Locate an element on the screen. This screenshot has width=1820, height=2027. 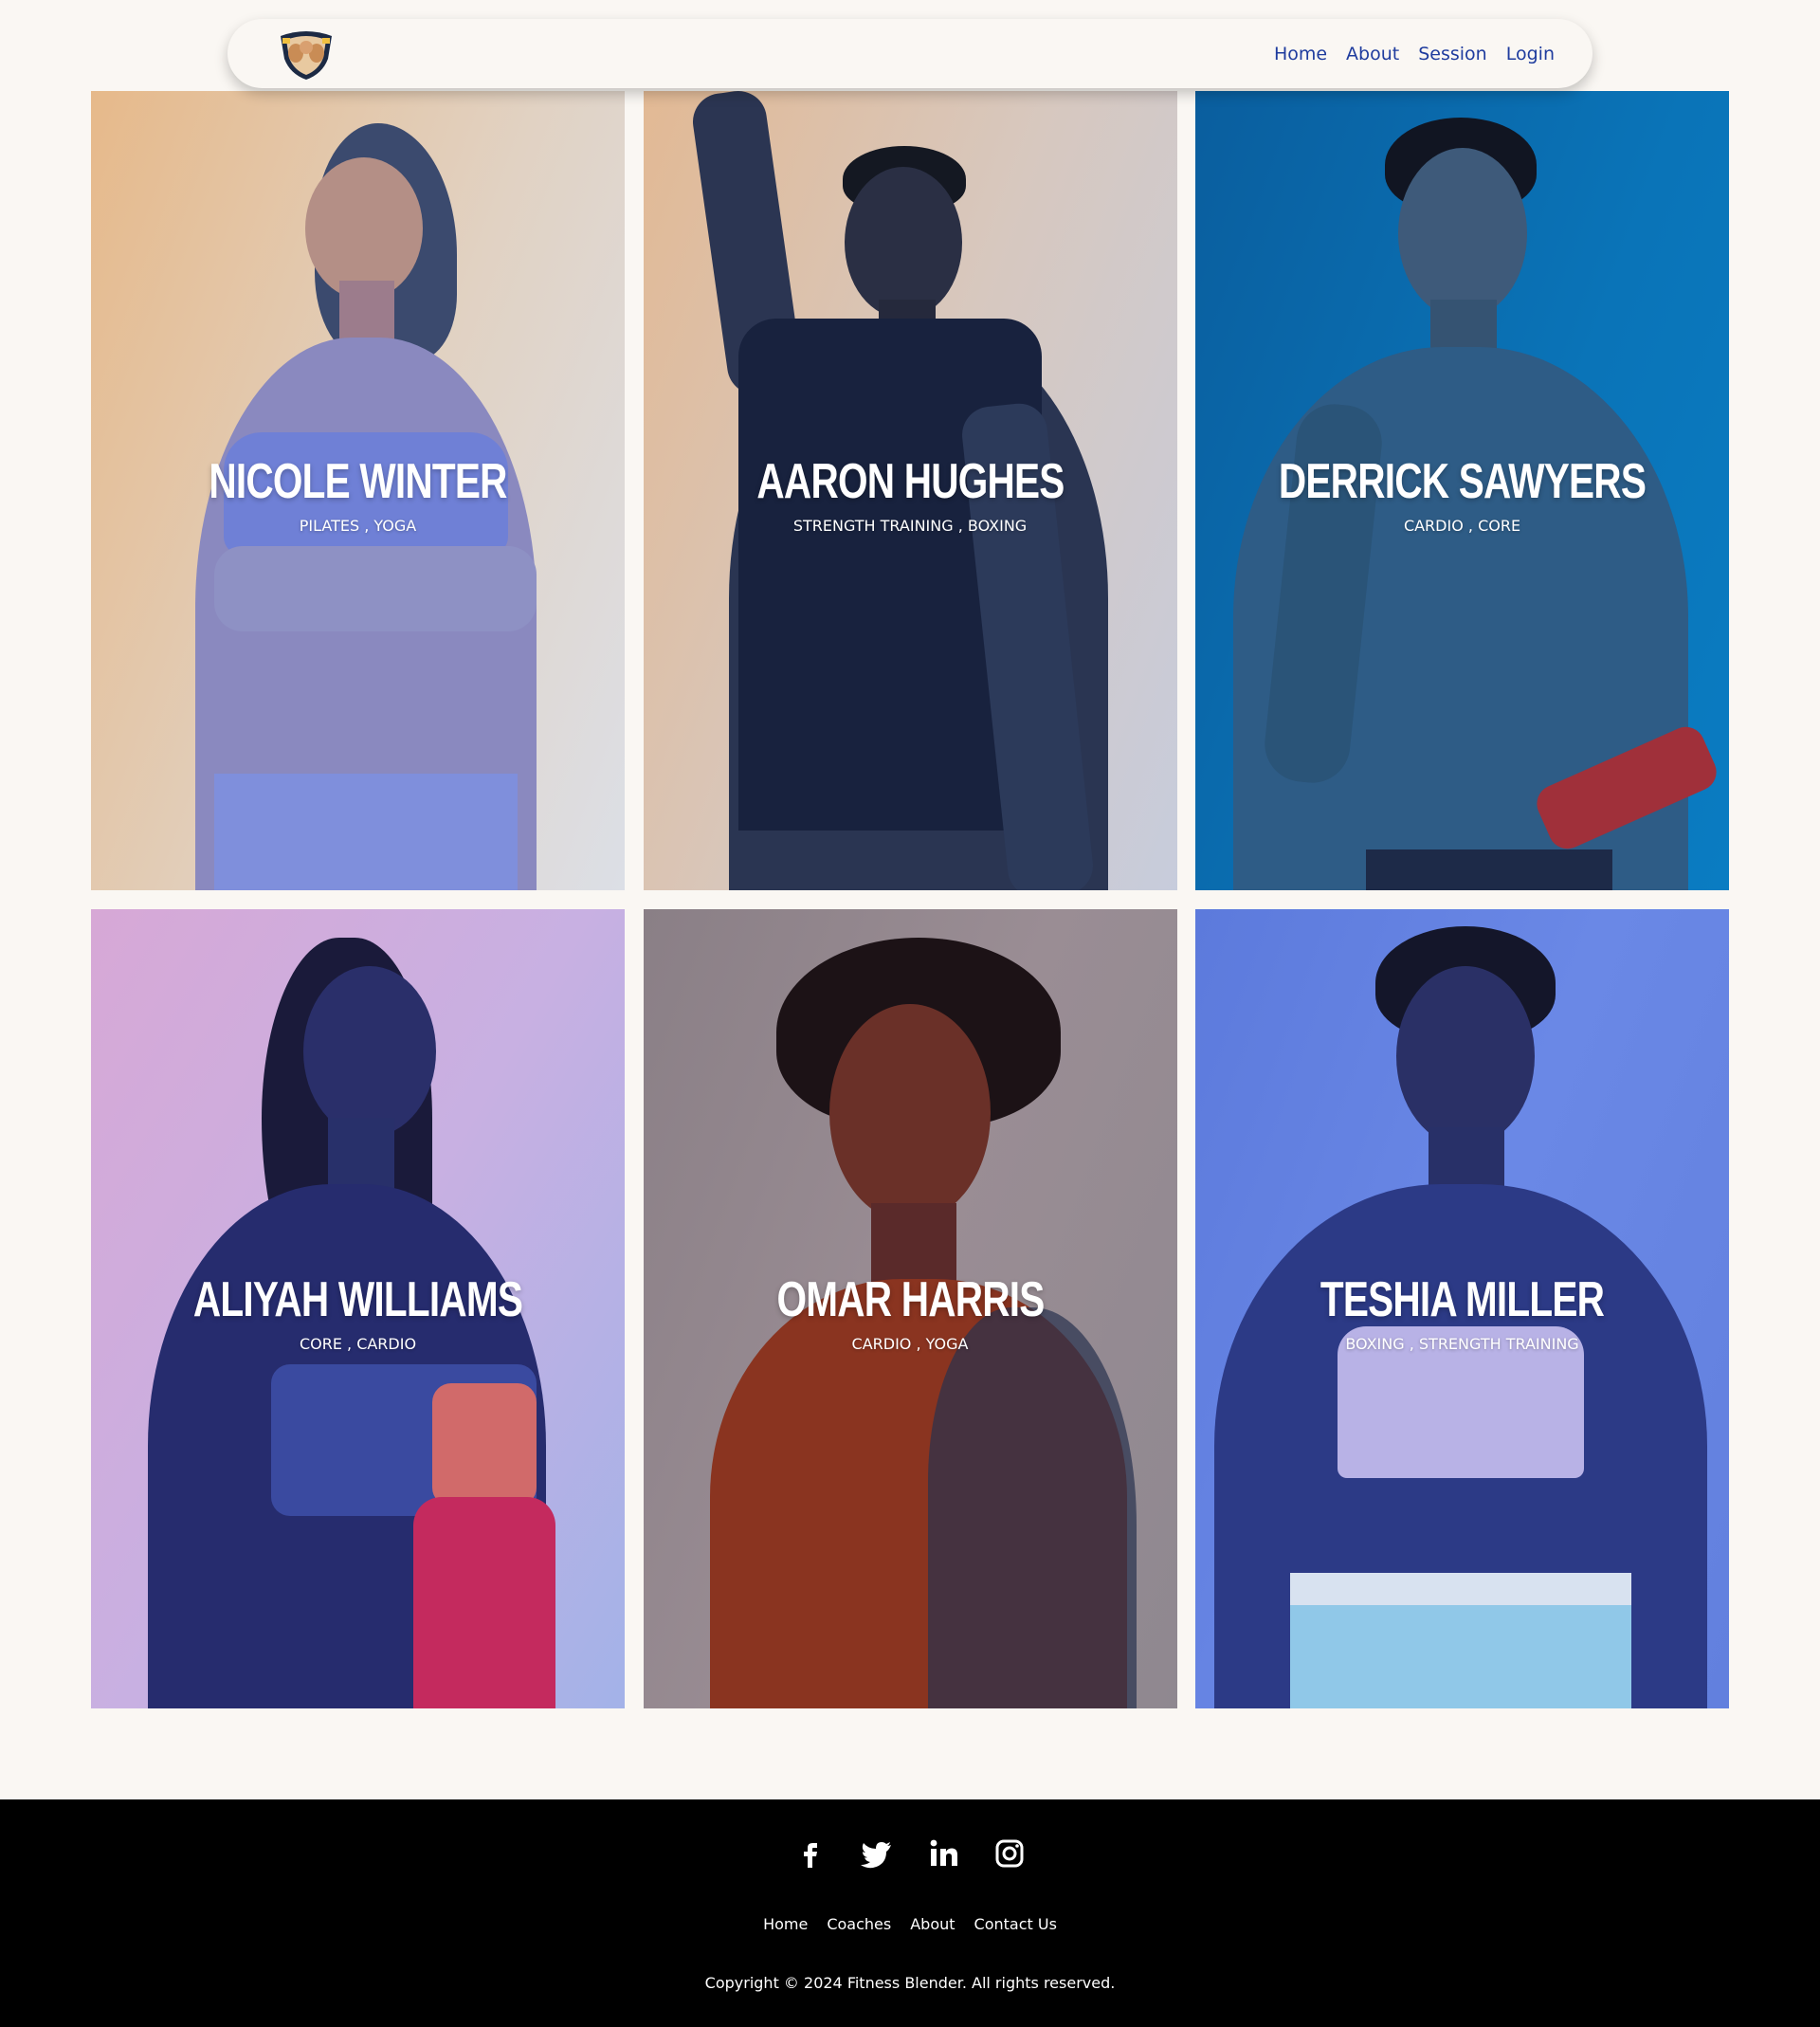
nav-home: Home is located at coordinates (1300, 54).